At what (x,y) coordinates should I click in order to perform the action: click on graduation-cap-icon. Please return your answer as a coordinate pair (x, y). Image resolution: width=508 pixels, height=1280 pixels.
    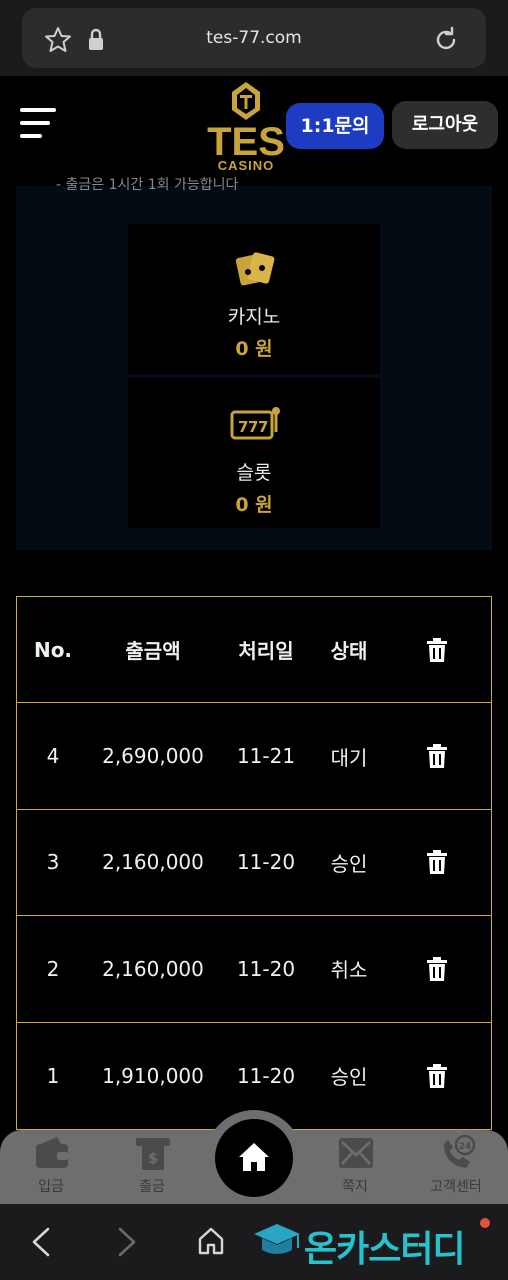
    Looking at the image, I should click on (277, 1239).